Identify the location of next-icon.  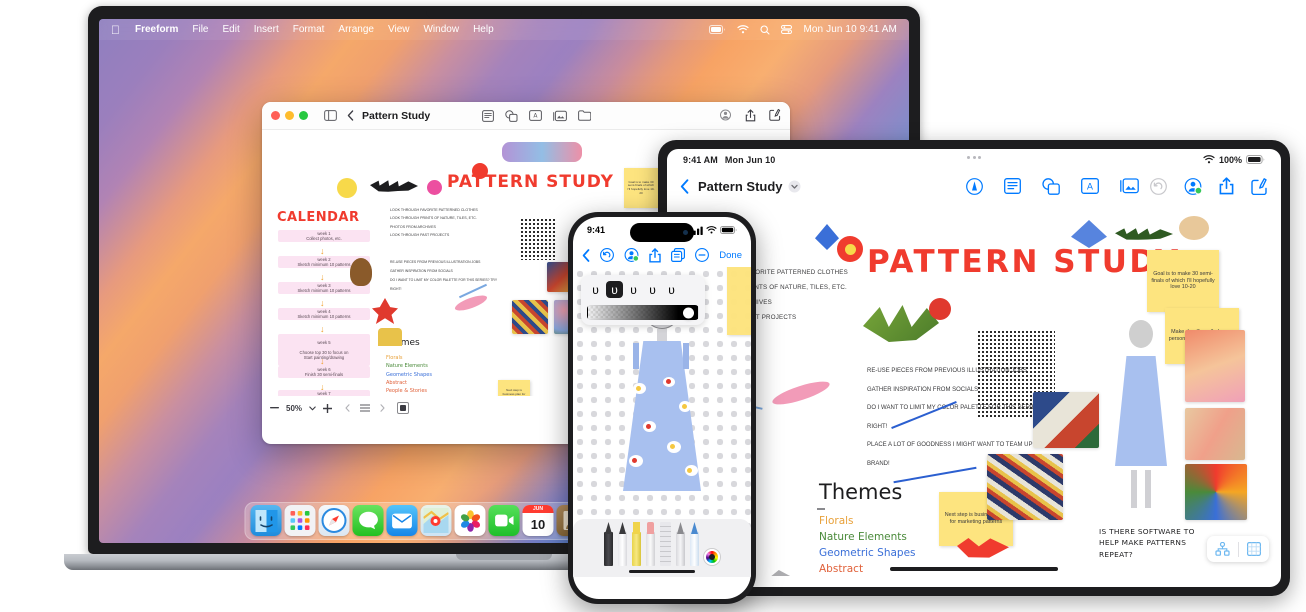
(382, 408).